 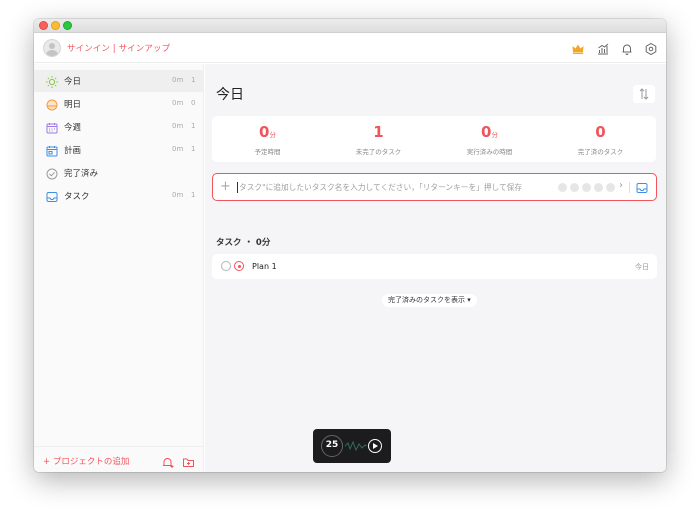 I want to click on stat-caption: 実行済みの時間, so click(x=489, y=152).